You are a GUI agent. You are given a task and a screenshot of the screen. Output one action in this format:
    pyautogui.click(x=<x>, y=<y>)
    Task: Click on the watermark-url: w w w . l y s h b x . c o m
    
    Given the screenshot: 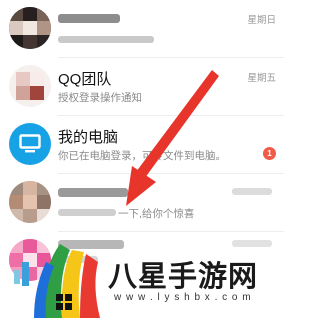 What is the action you would take?
    pyautogui.click(x=183, y=297)
    